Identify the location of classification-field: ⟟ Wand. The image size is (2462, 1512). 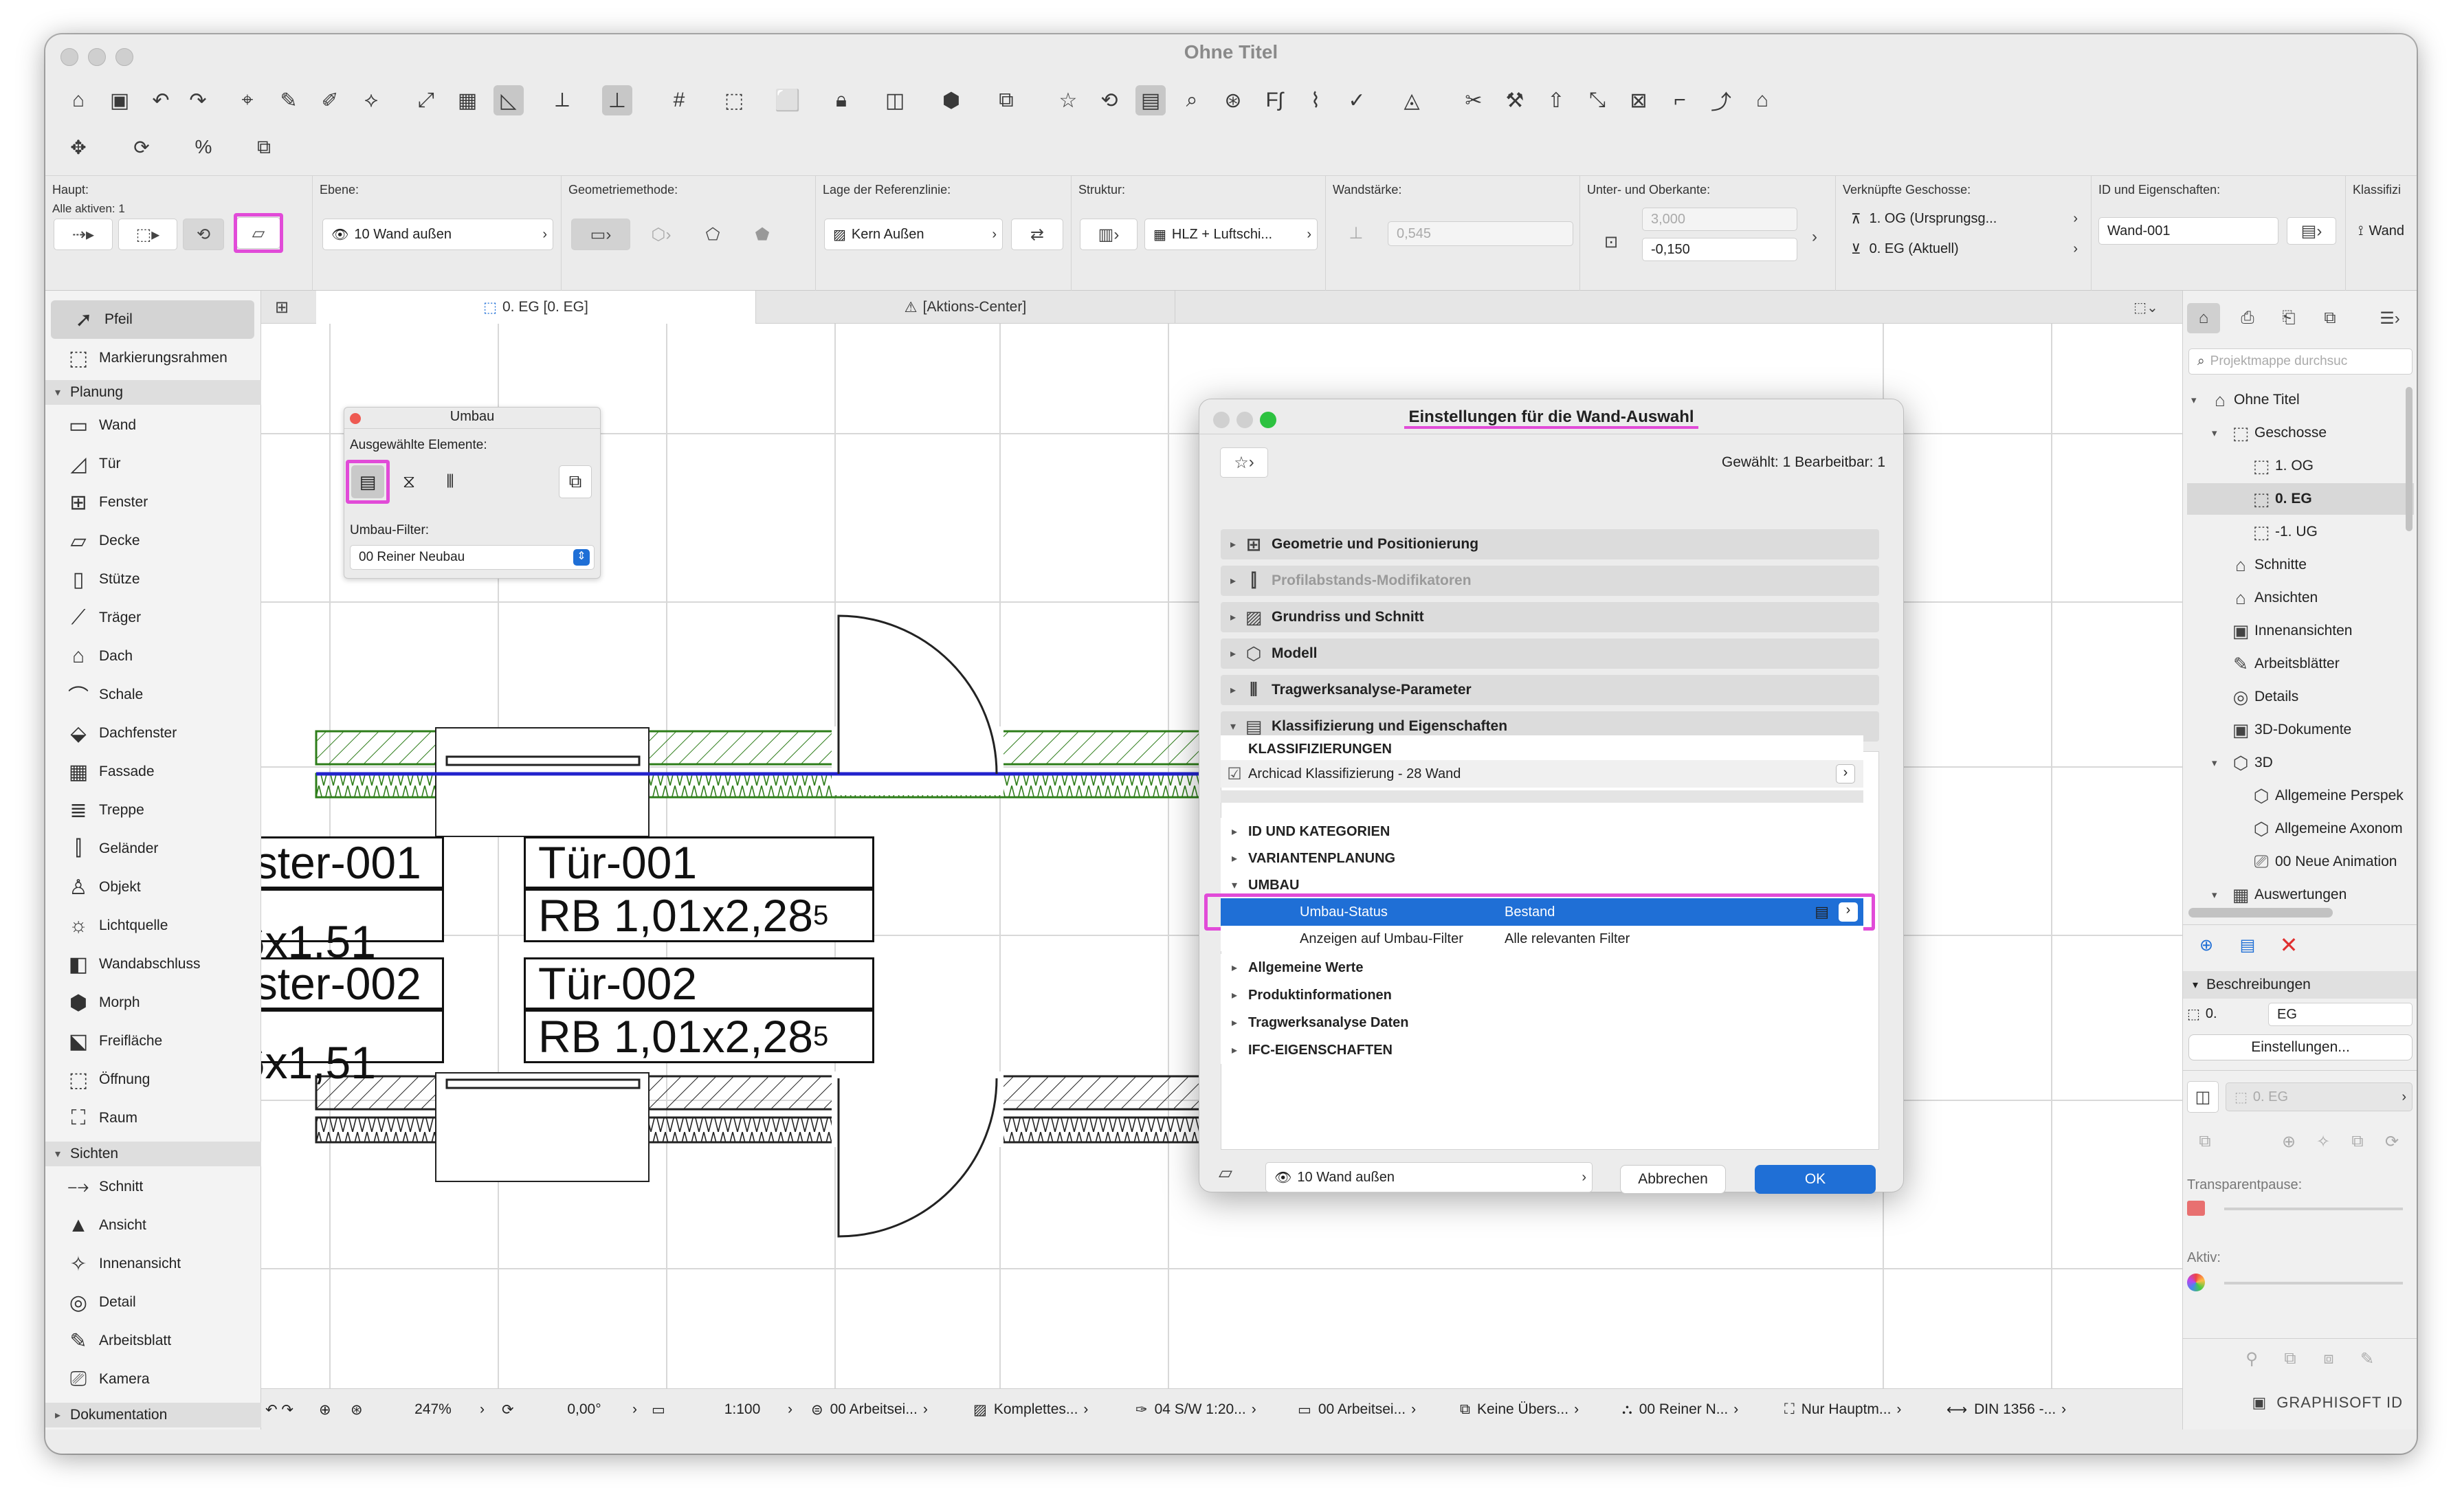
(2383, 231).